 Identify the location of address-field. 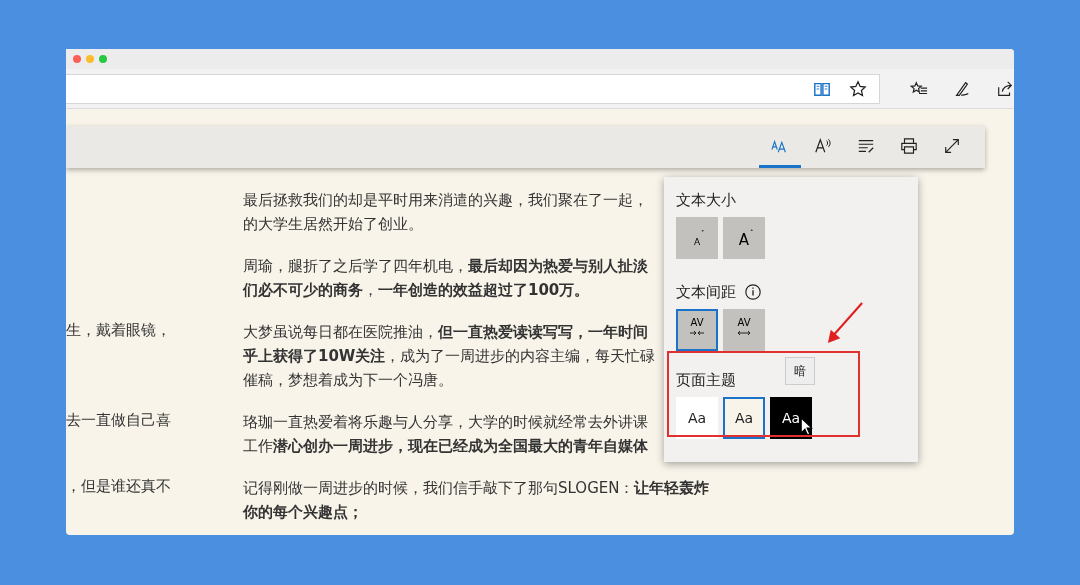
(473, 88).